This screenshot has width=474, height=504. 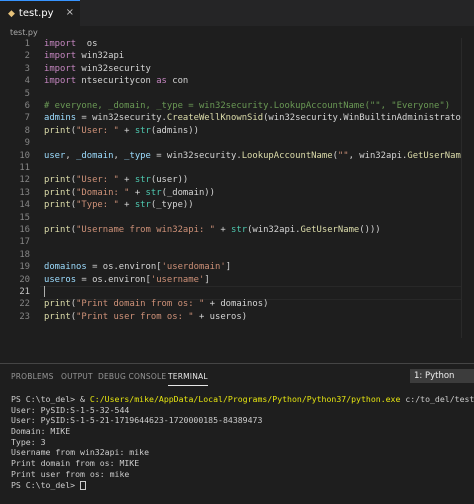 I want to click on line-number: 2, so click(x=27, y=56).